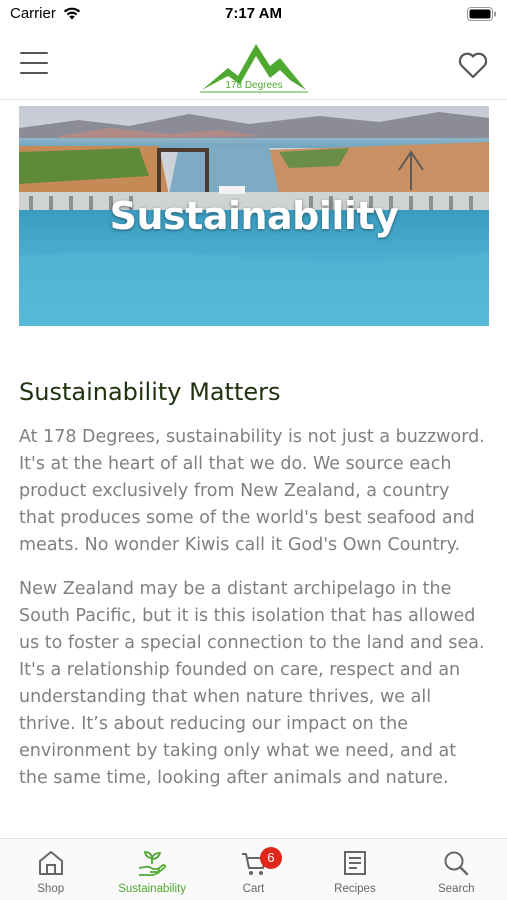 The image size is (507, 900). I want to click on tab-label: Recipes, so click(355, 889).